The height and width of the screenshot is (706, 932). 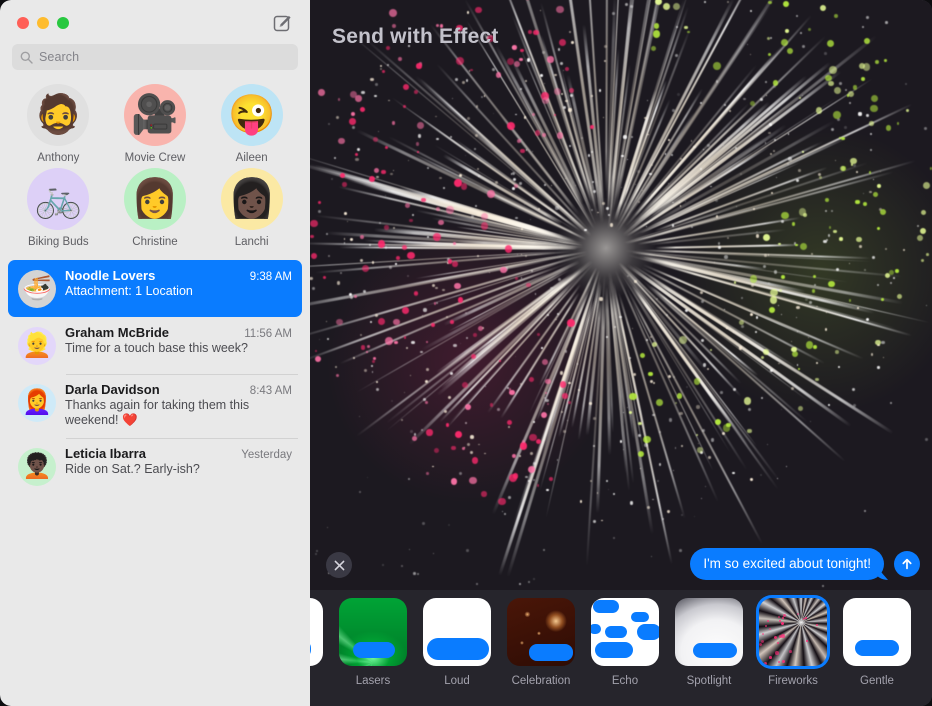 I want to click on search-input: Search, so click(x=155, y=57).